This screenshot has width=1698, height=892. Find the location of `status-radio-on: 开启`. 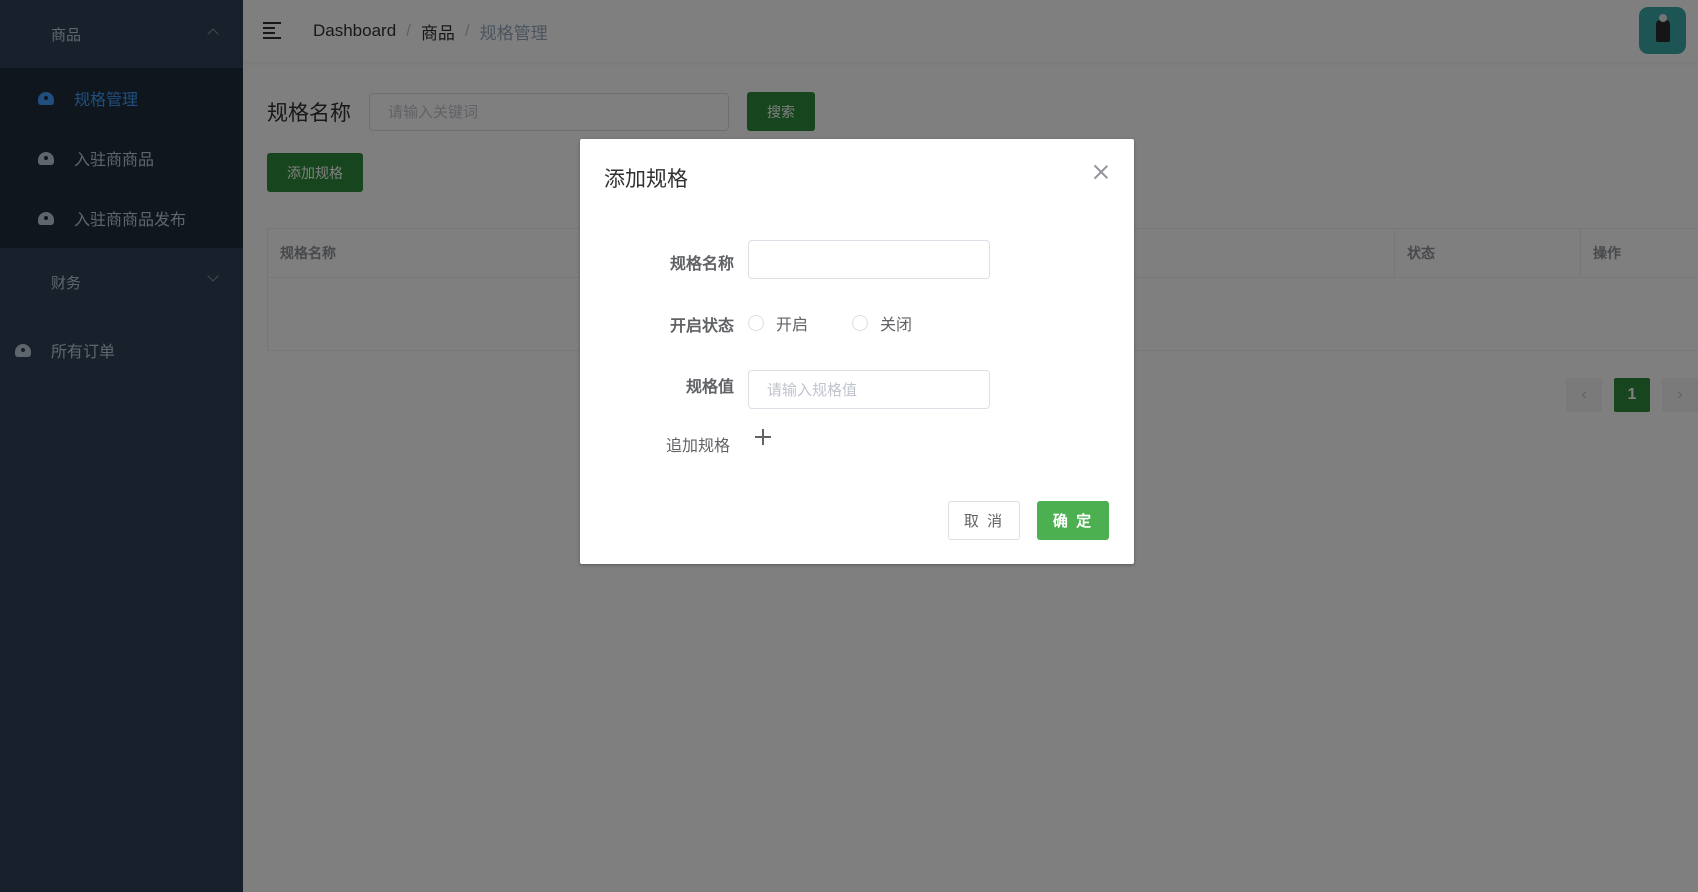

status-radio-on: 开启 is located at coordinates (778, 323).